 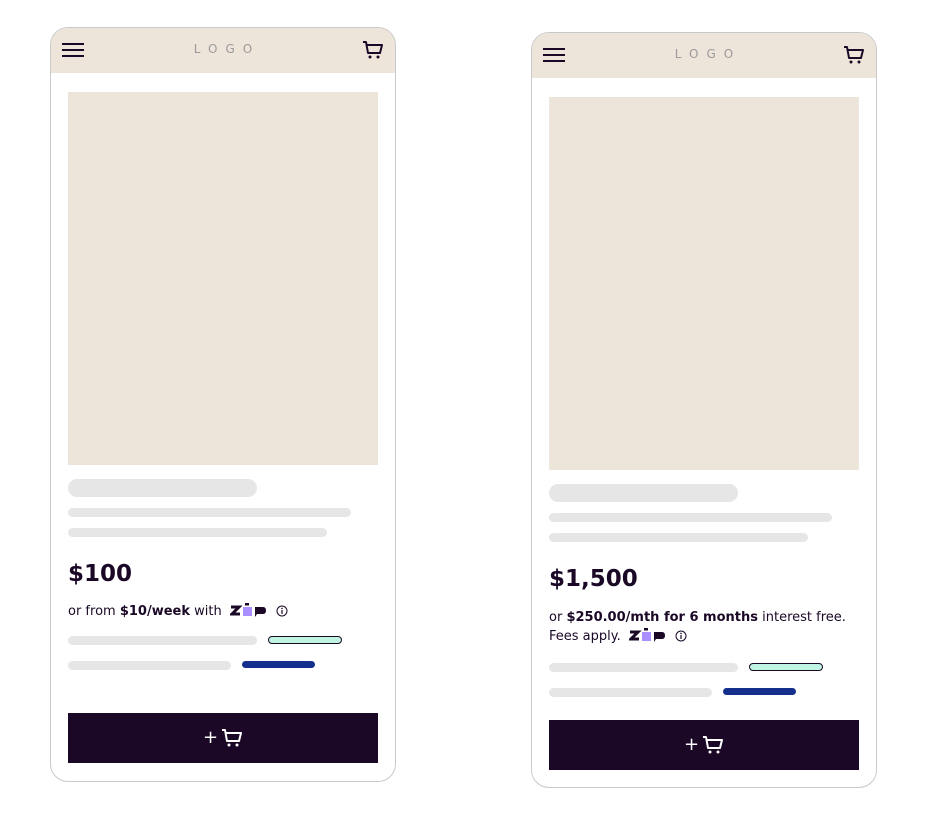 I want to click on product-price: $1,500, so click(x=593, y=579).